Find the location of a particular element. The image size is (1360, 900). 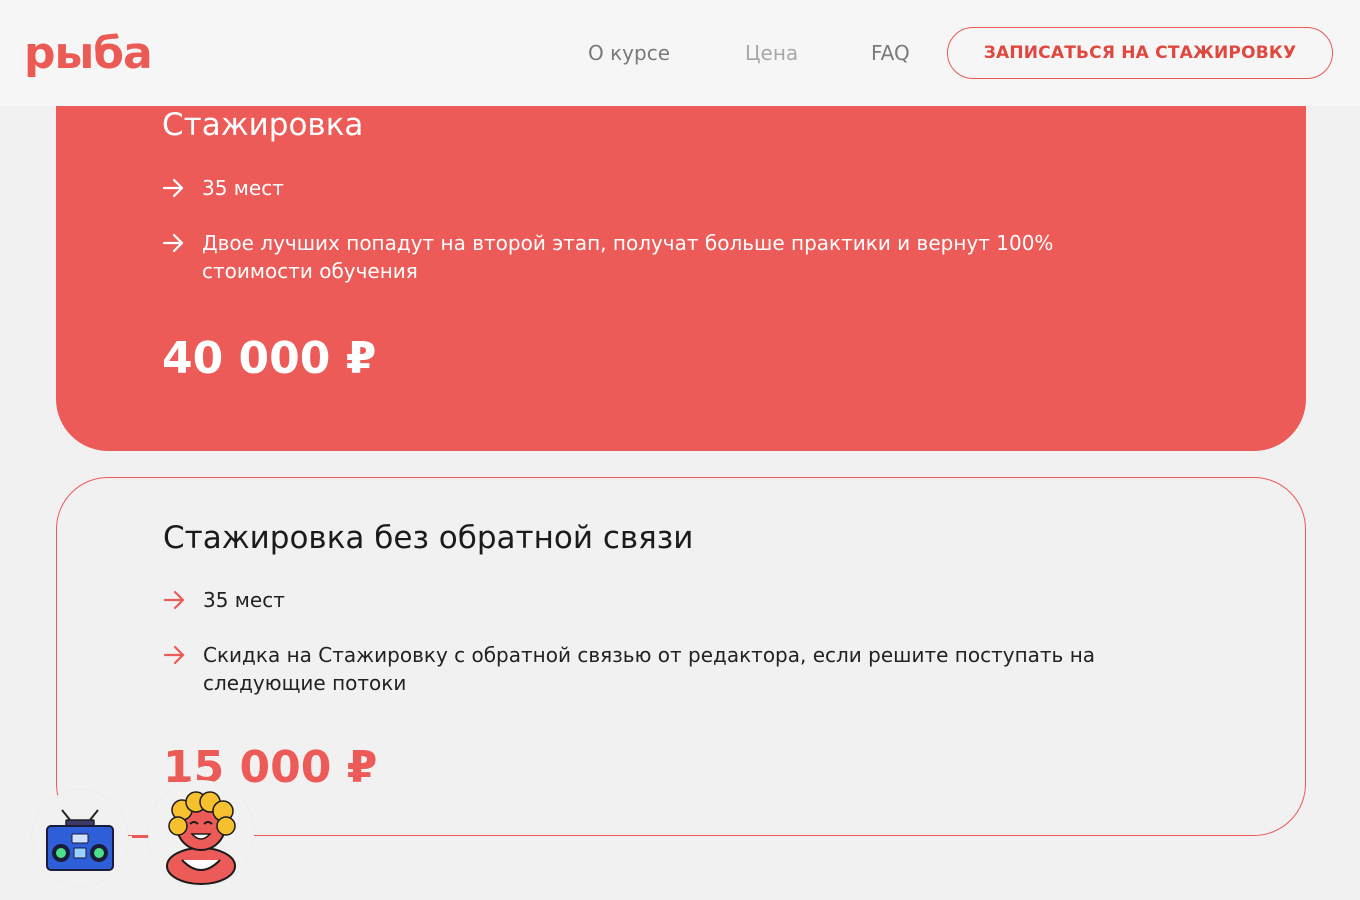

nav-link-about: О курсе is located at coordinates (629, 53).